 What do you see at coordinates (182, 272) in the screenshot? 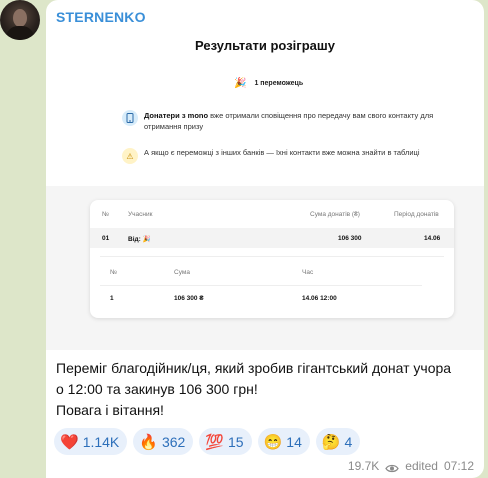
I see `subtable-header-sum: Сума` at bounding box center [182, 272].